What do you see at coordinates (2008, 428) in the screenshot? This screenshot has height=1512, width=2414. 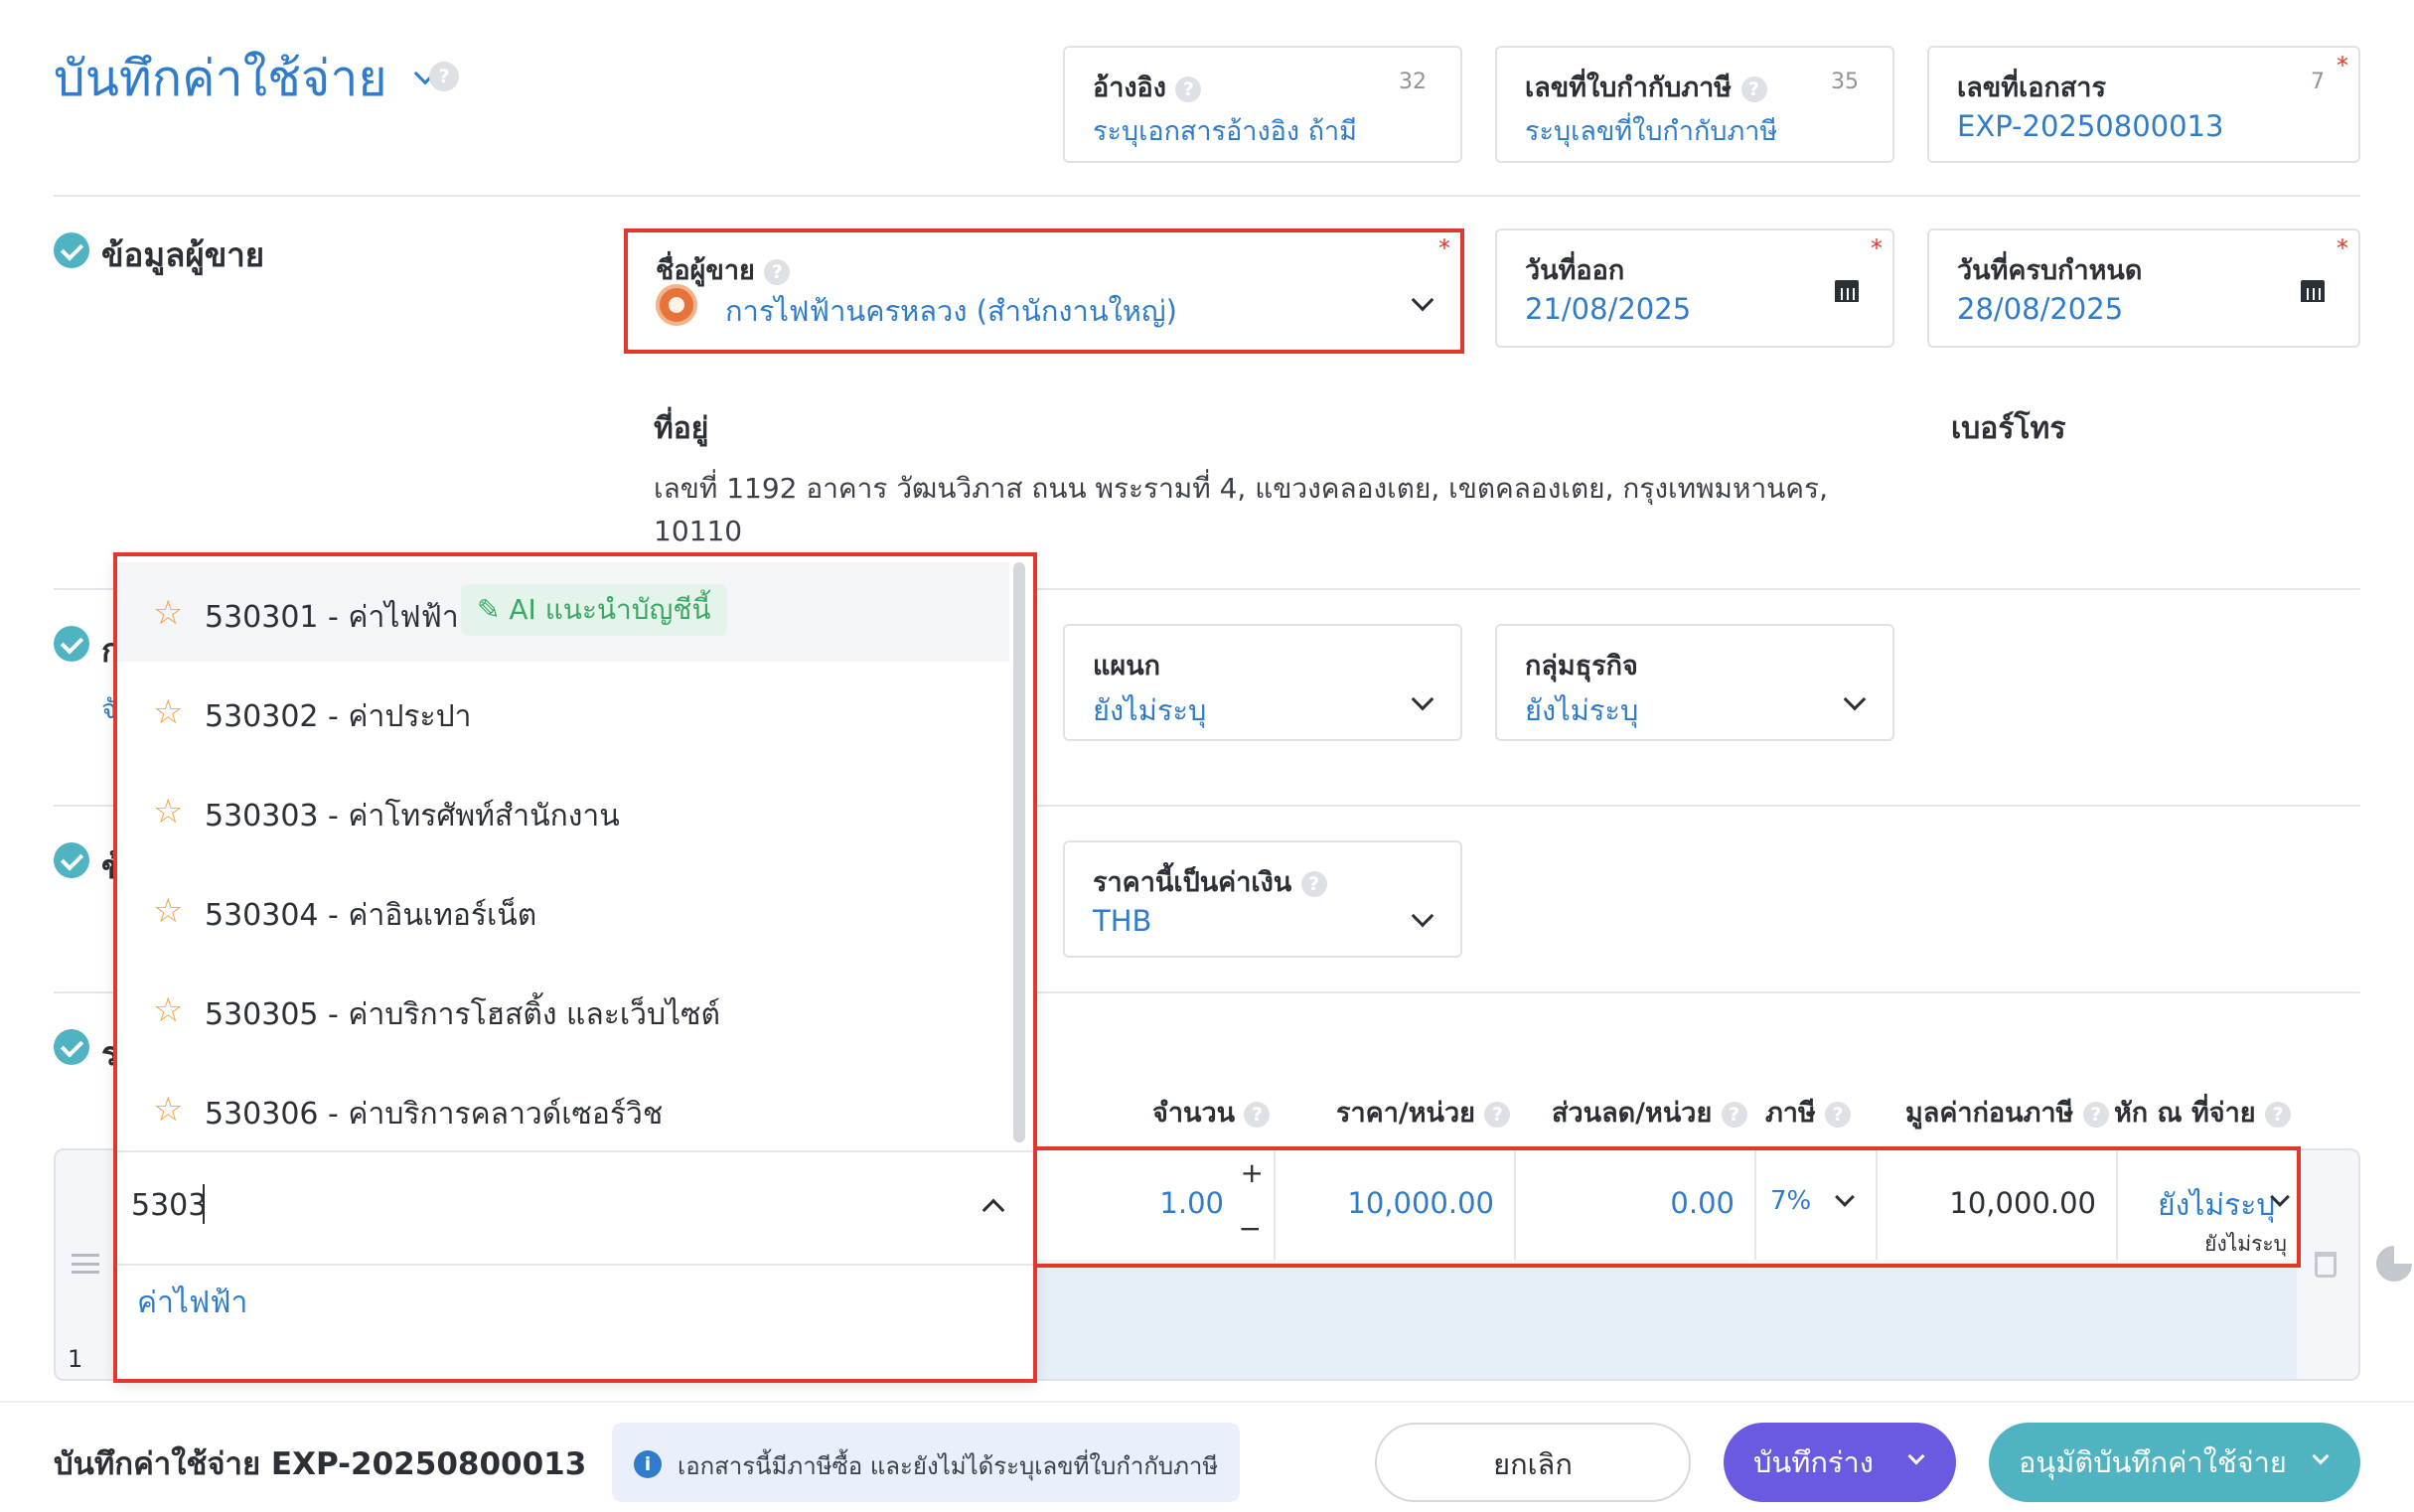 I see `phone-label: เบอร์โทร` at bounding box center [2008, 428].